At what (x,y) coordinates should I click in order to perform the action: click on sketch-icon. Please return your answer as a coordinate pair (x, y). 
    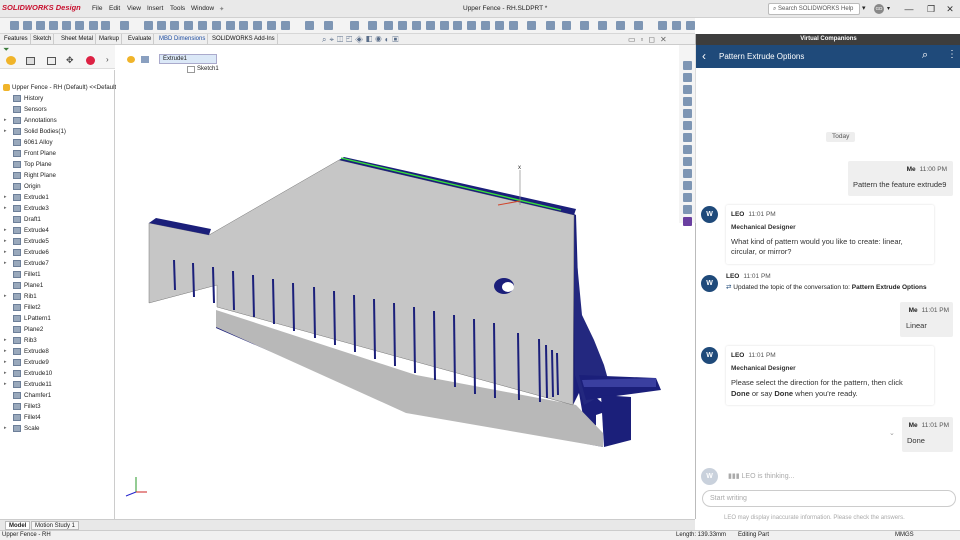
    Looking at the image, I should click on (191, 69).